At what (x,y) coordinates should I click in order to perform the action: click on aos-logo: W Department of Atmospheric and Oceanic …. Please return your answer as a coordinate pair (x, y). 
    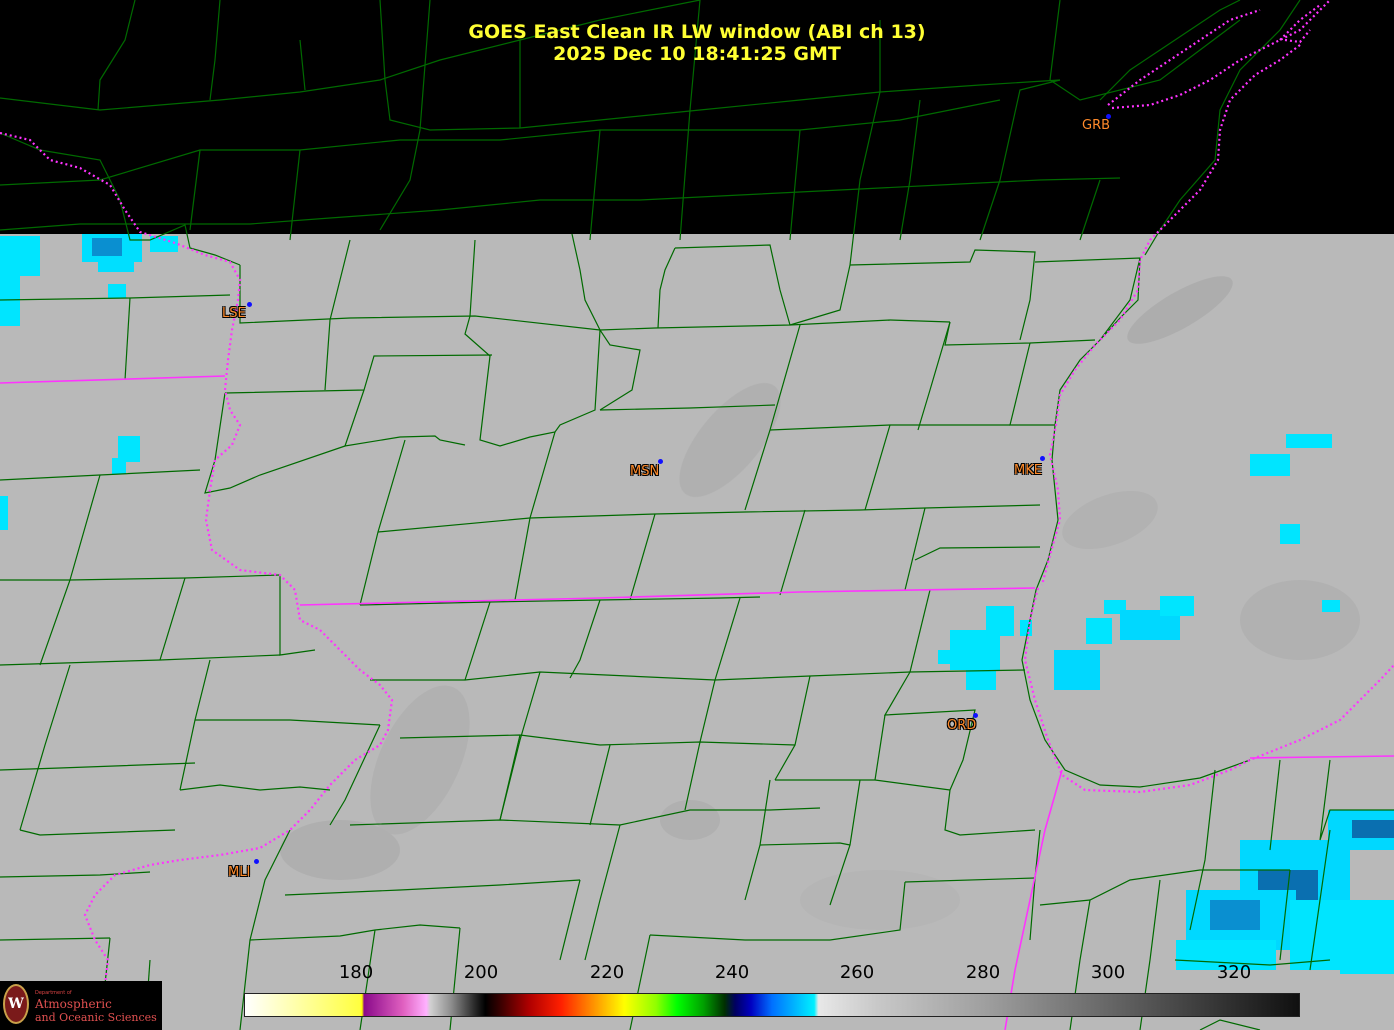
    Looking at the image, I should click on (81, 1005).